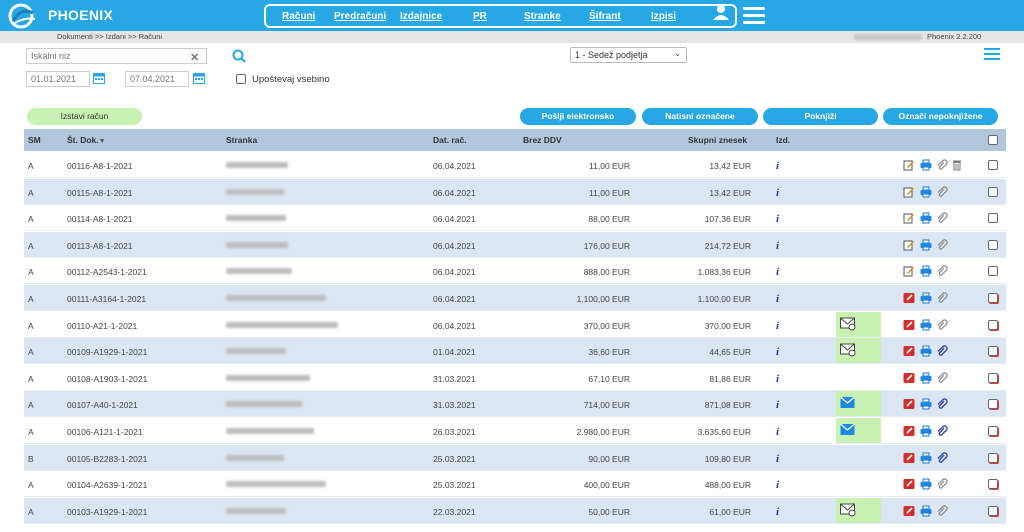  Describe the element at coordinates (578, 116) in the screenshot. I see `send-electronic-button: Pošlji elektronsko` at that location.